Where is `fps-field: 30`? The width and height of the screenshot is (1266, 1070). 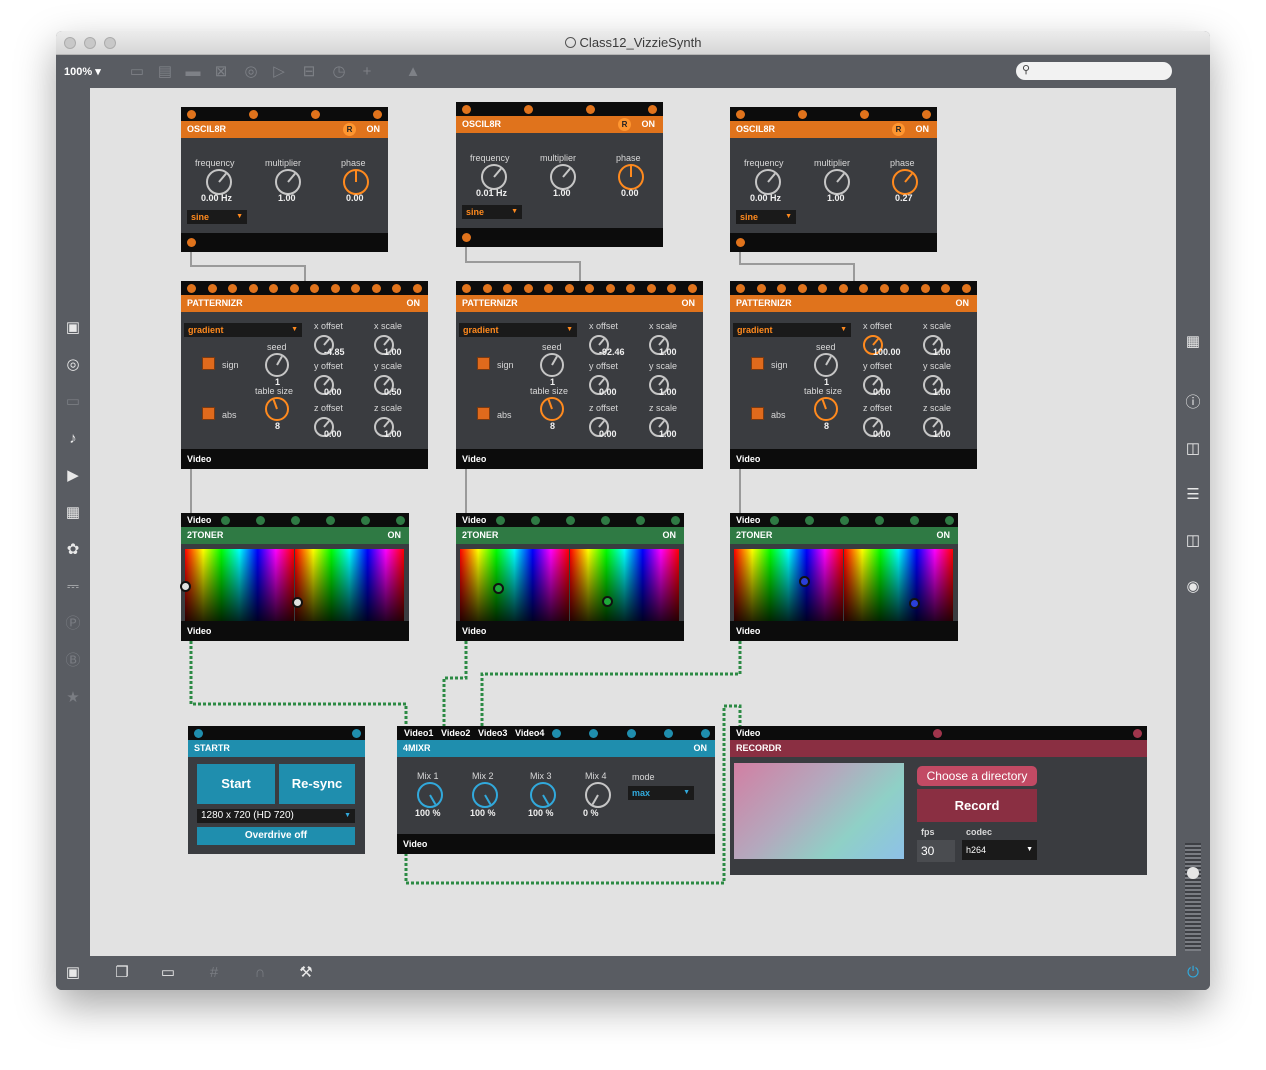
fps-field: 30 is located at coordinates (936, 851).